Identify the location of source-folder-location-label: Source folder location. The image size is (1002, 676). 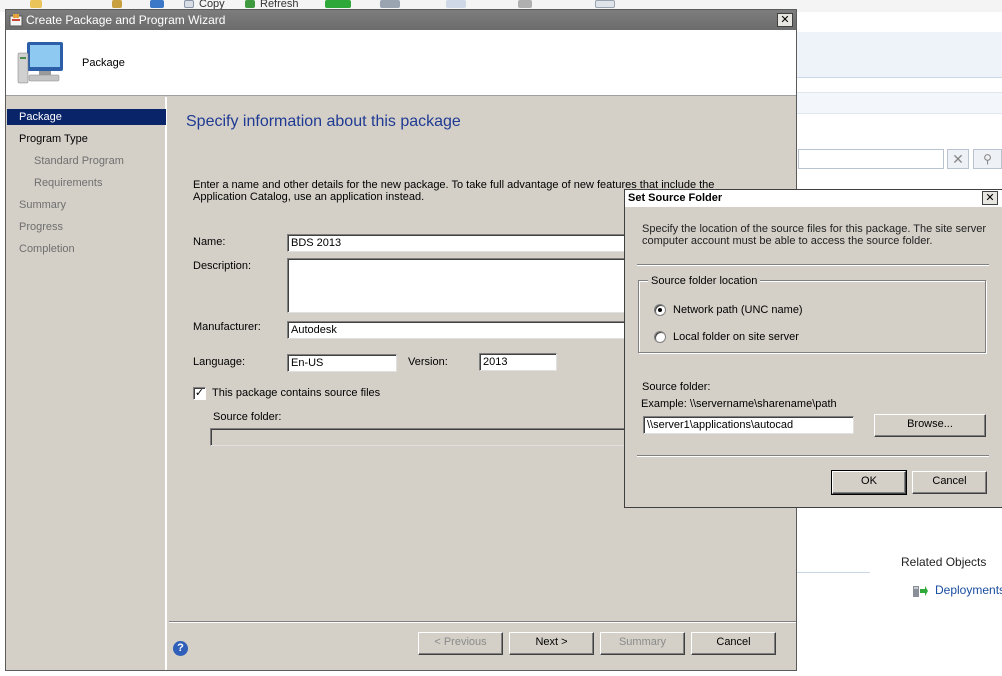
(704, 281).